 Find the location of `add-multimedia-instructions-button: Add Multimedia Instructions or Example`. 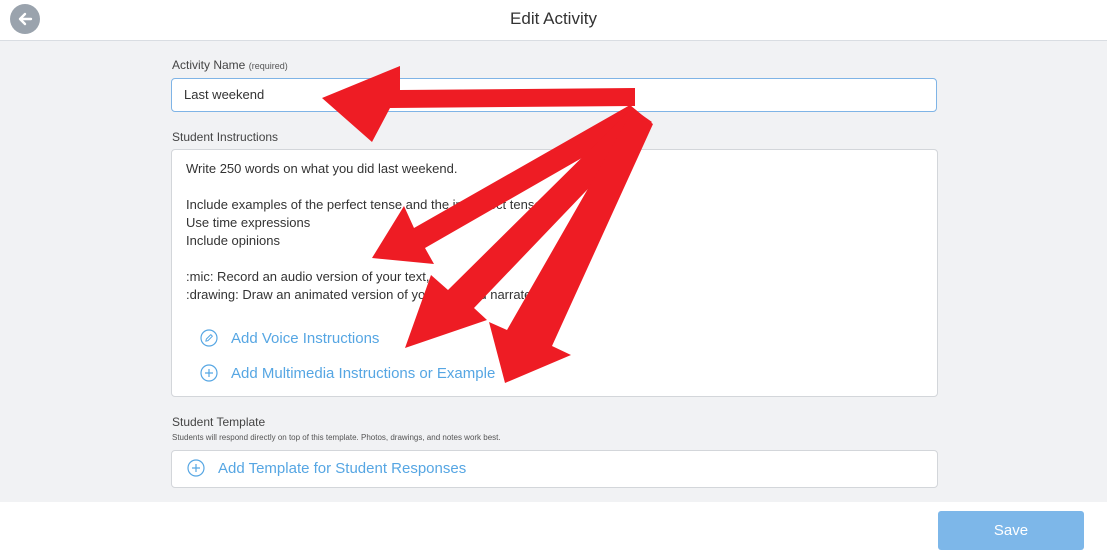

add-multimedia-instructions-button: Add Multimedia Instructions or Example is located at coordinates (347, 373).